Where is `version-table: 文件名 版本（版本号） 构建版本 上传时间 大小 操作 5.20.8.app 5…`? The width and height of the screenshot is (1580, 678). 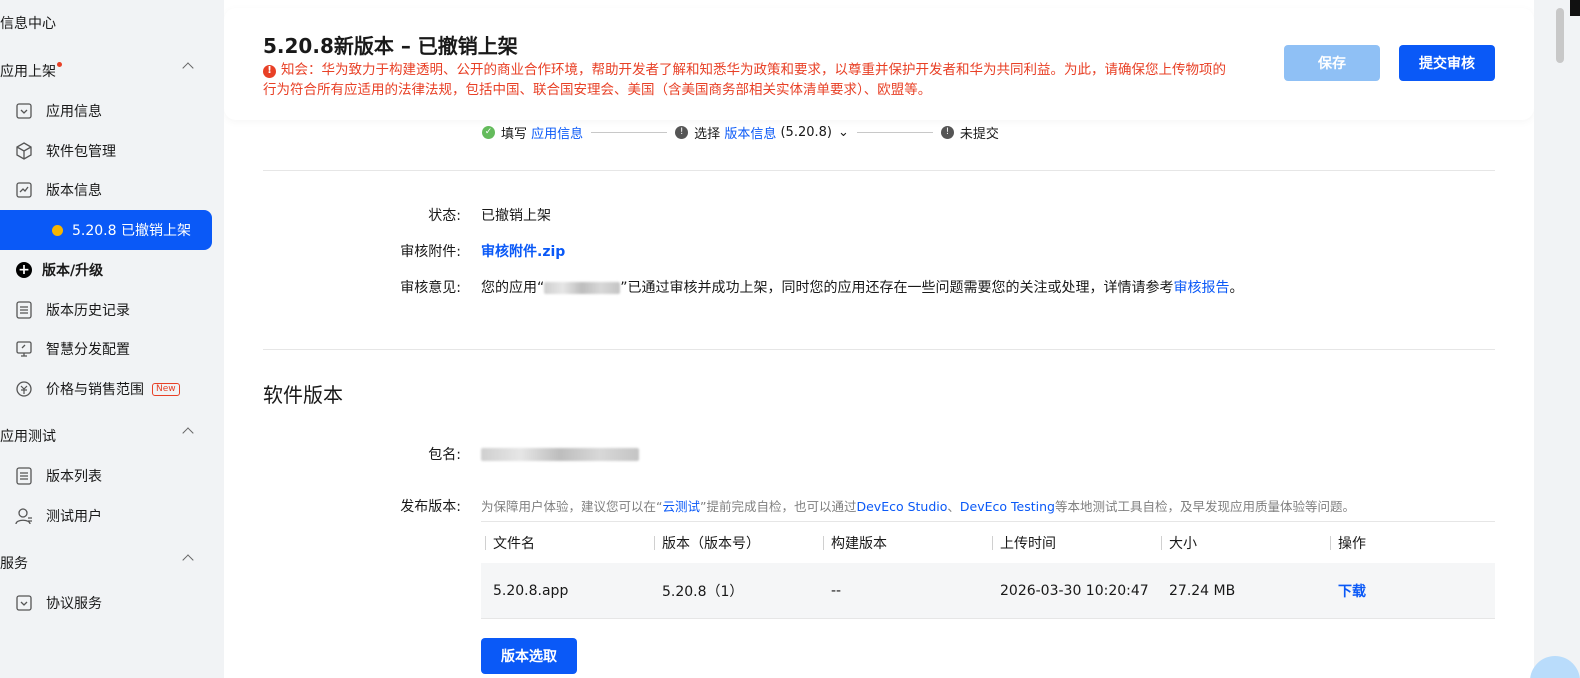
version-table: 文件名 版本（版本号） 构建版本 上传时间 大小 操作 5.20.8.app 5… is located at coordinates (988, 570).